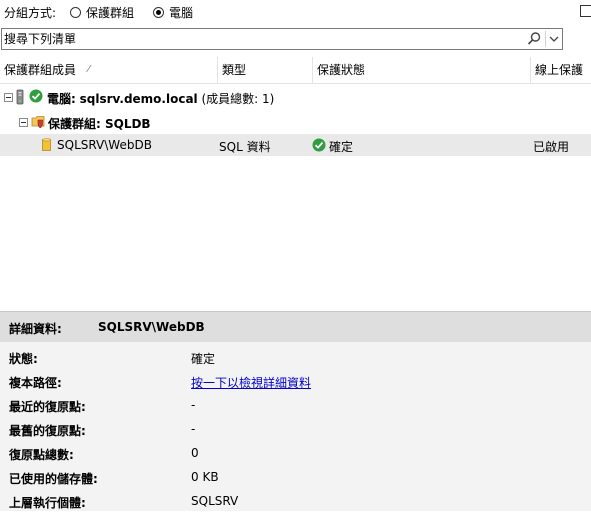 Image resolution: width=591 pixels, height=512 pixels. Describe the element at coordinates (205, 477) in the screenshot. I see `detail-value: 0 KB` at that location.